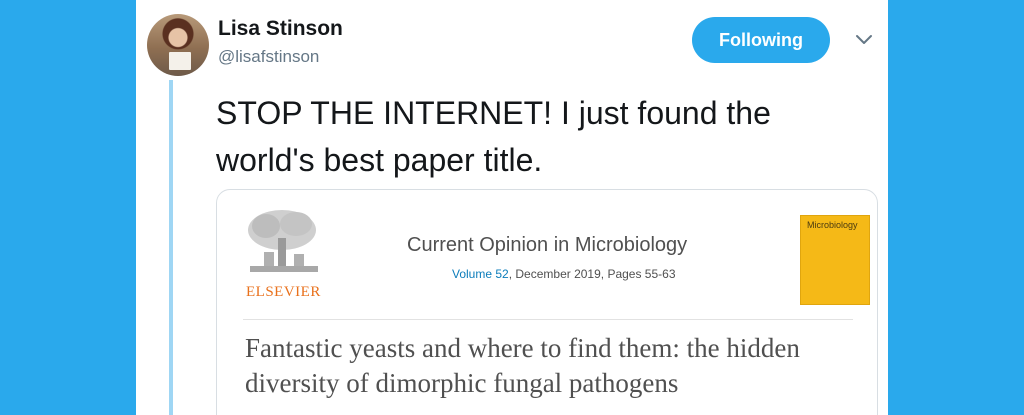 This screenshot has height=415, width=1024. What do you see at coordinates (835, 260) in the screenshot?
I see `journal-cover-image: Microbiology` at bounding box center [835, 260].